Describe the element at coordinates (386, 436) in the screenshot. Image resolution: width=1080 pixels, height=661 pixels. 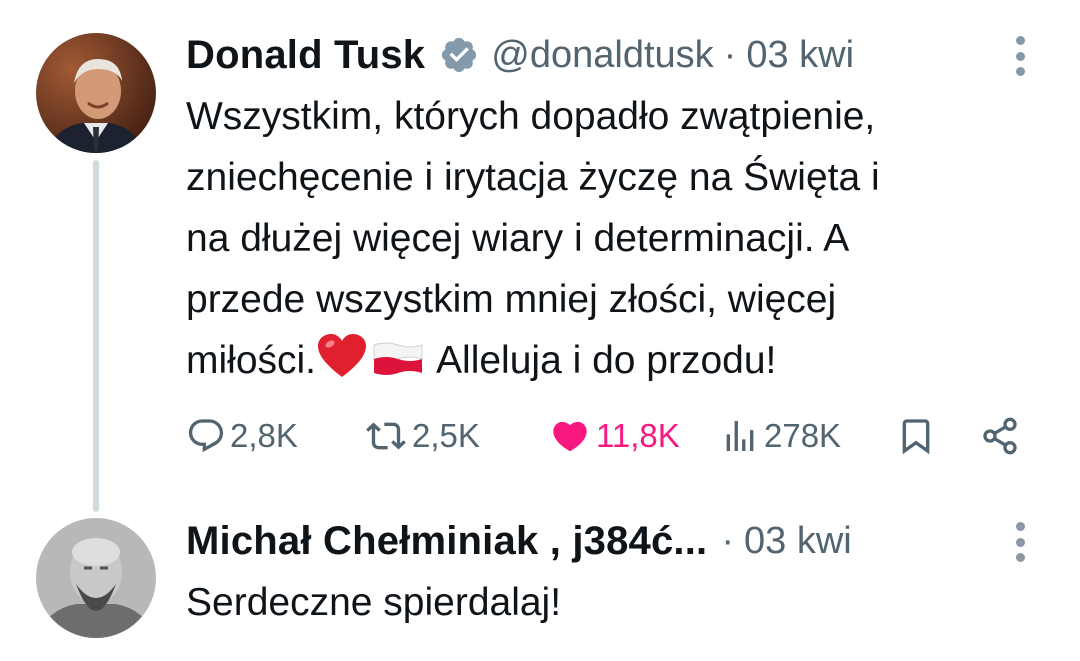
I see `repost-icon` at that location.